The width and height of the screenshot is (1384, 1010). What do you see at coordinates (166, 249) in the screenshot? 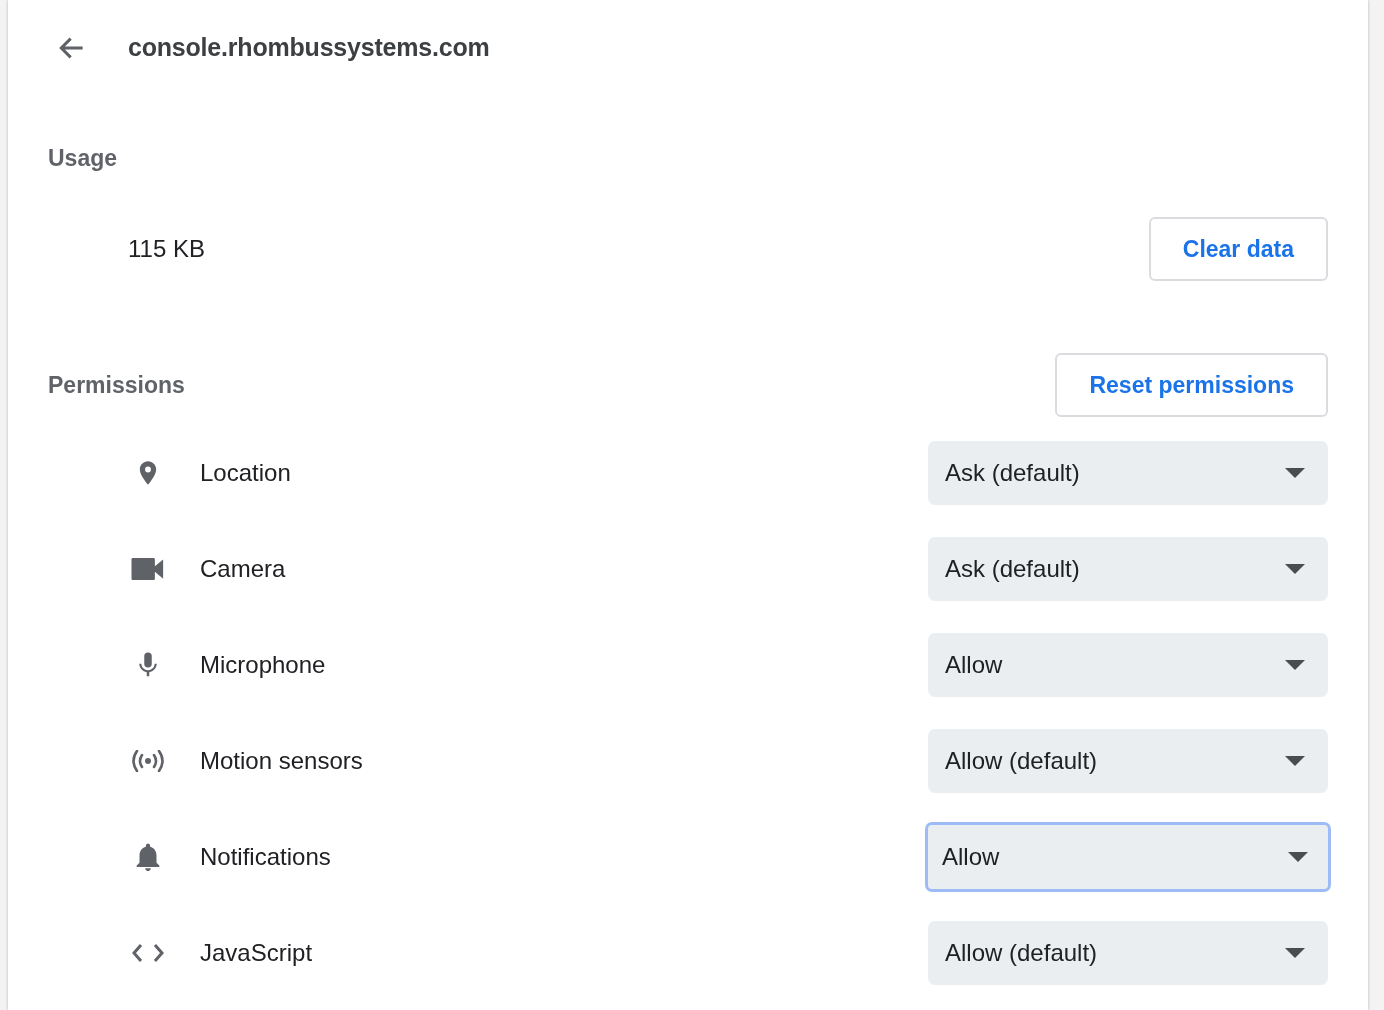
I see `storage-amount: 115 KB` at bounding box center [166, 249].